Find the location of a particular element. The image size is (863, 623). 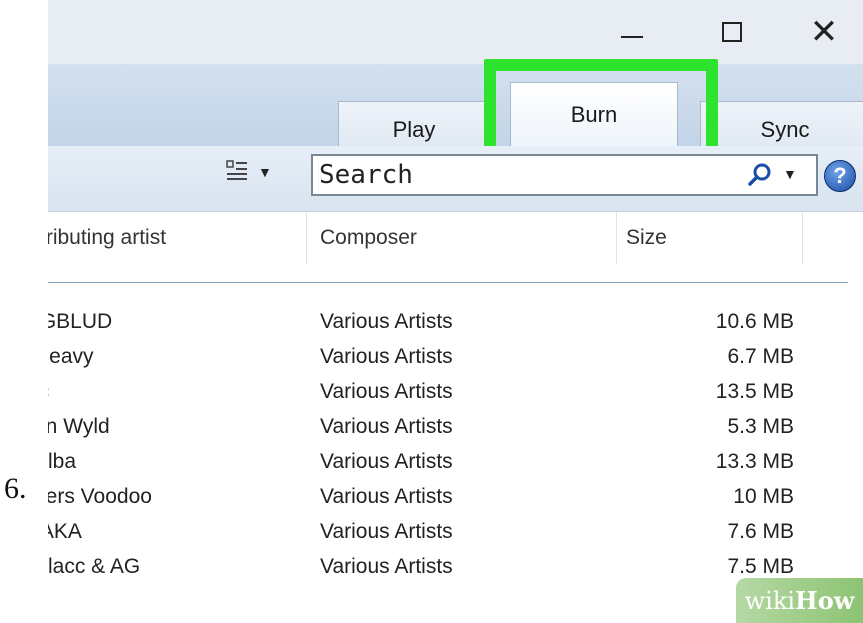

tab-burn: Burn is located at coordinates (594, 114).